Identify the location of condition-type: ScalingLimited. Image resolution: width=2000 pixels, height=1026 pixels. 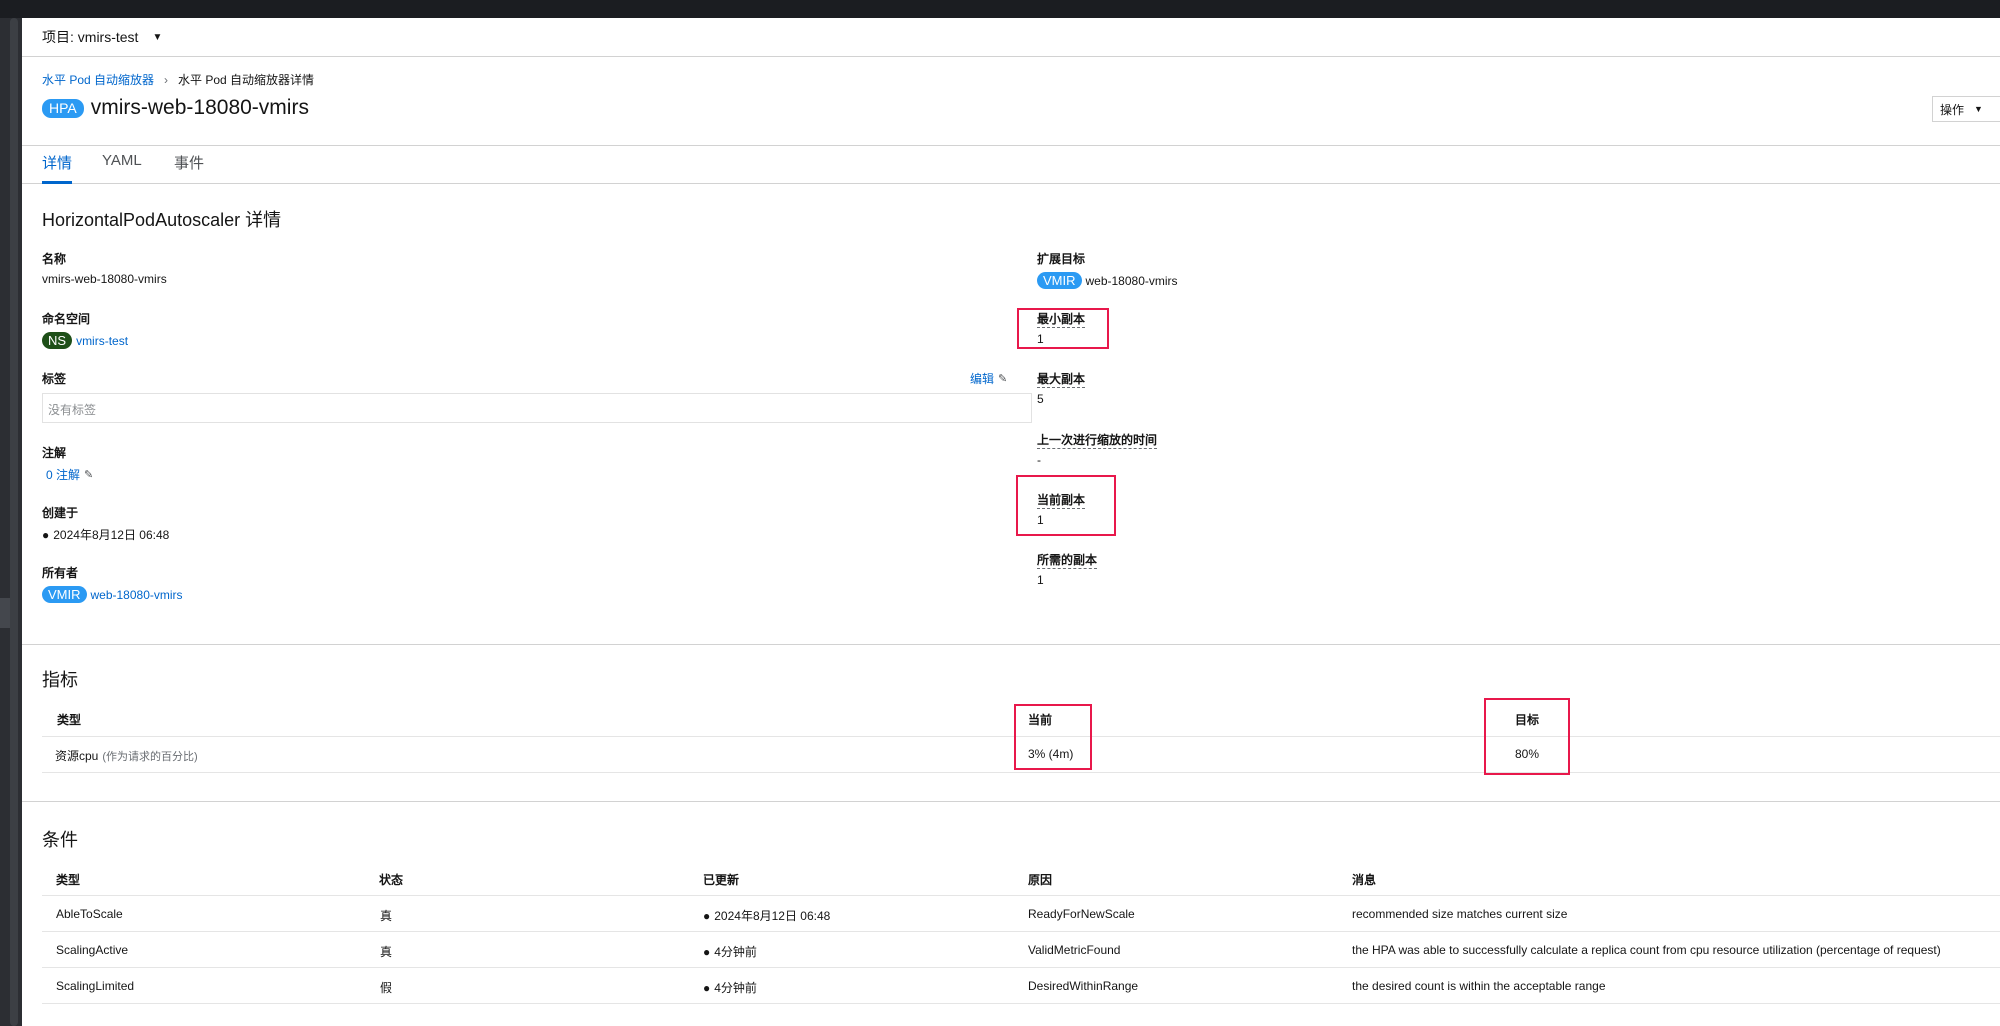
(95, 986).